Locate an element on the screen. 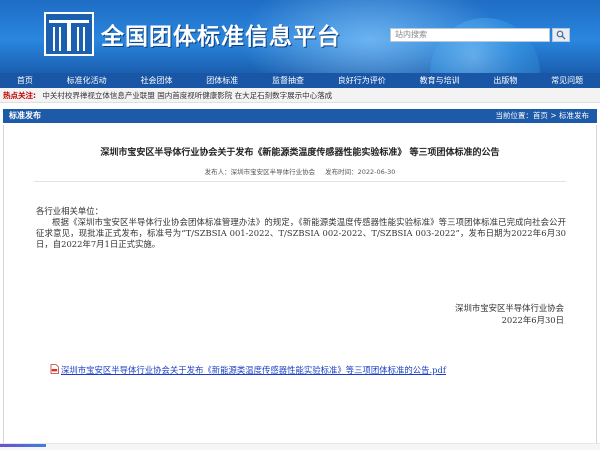 The height and width of the screenshot is (450, 600). bottom-scrollbar-thumb is located at coordinates (23, 445).